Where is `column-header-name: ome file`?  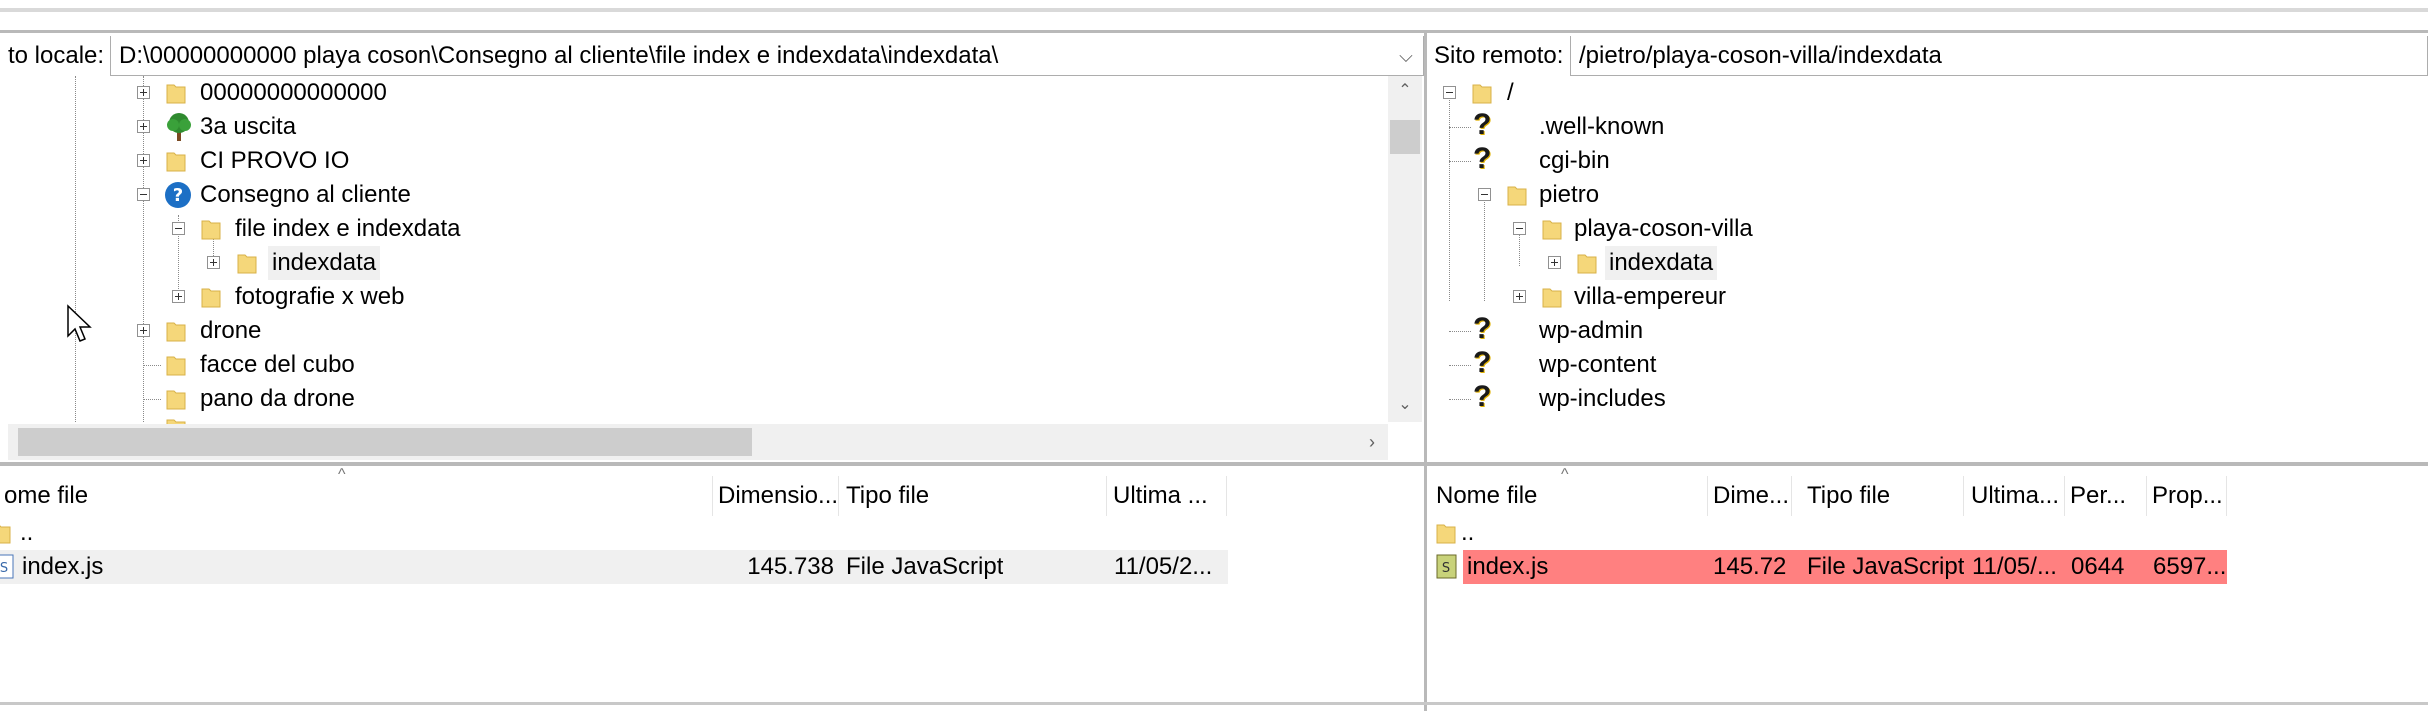
column-header-name: ome file is located at coordinates (358, 496).